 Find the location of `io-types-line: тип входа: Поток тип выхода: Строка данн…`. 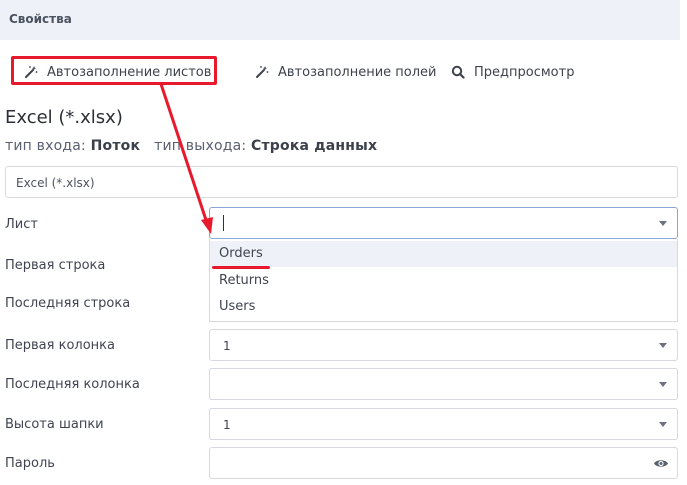

io-types-line: тип входа: Поток тип выхода: Строка данн… is located at coordinates (191, 146).